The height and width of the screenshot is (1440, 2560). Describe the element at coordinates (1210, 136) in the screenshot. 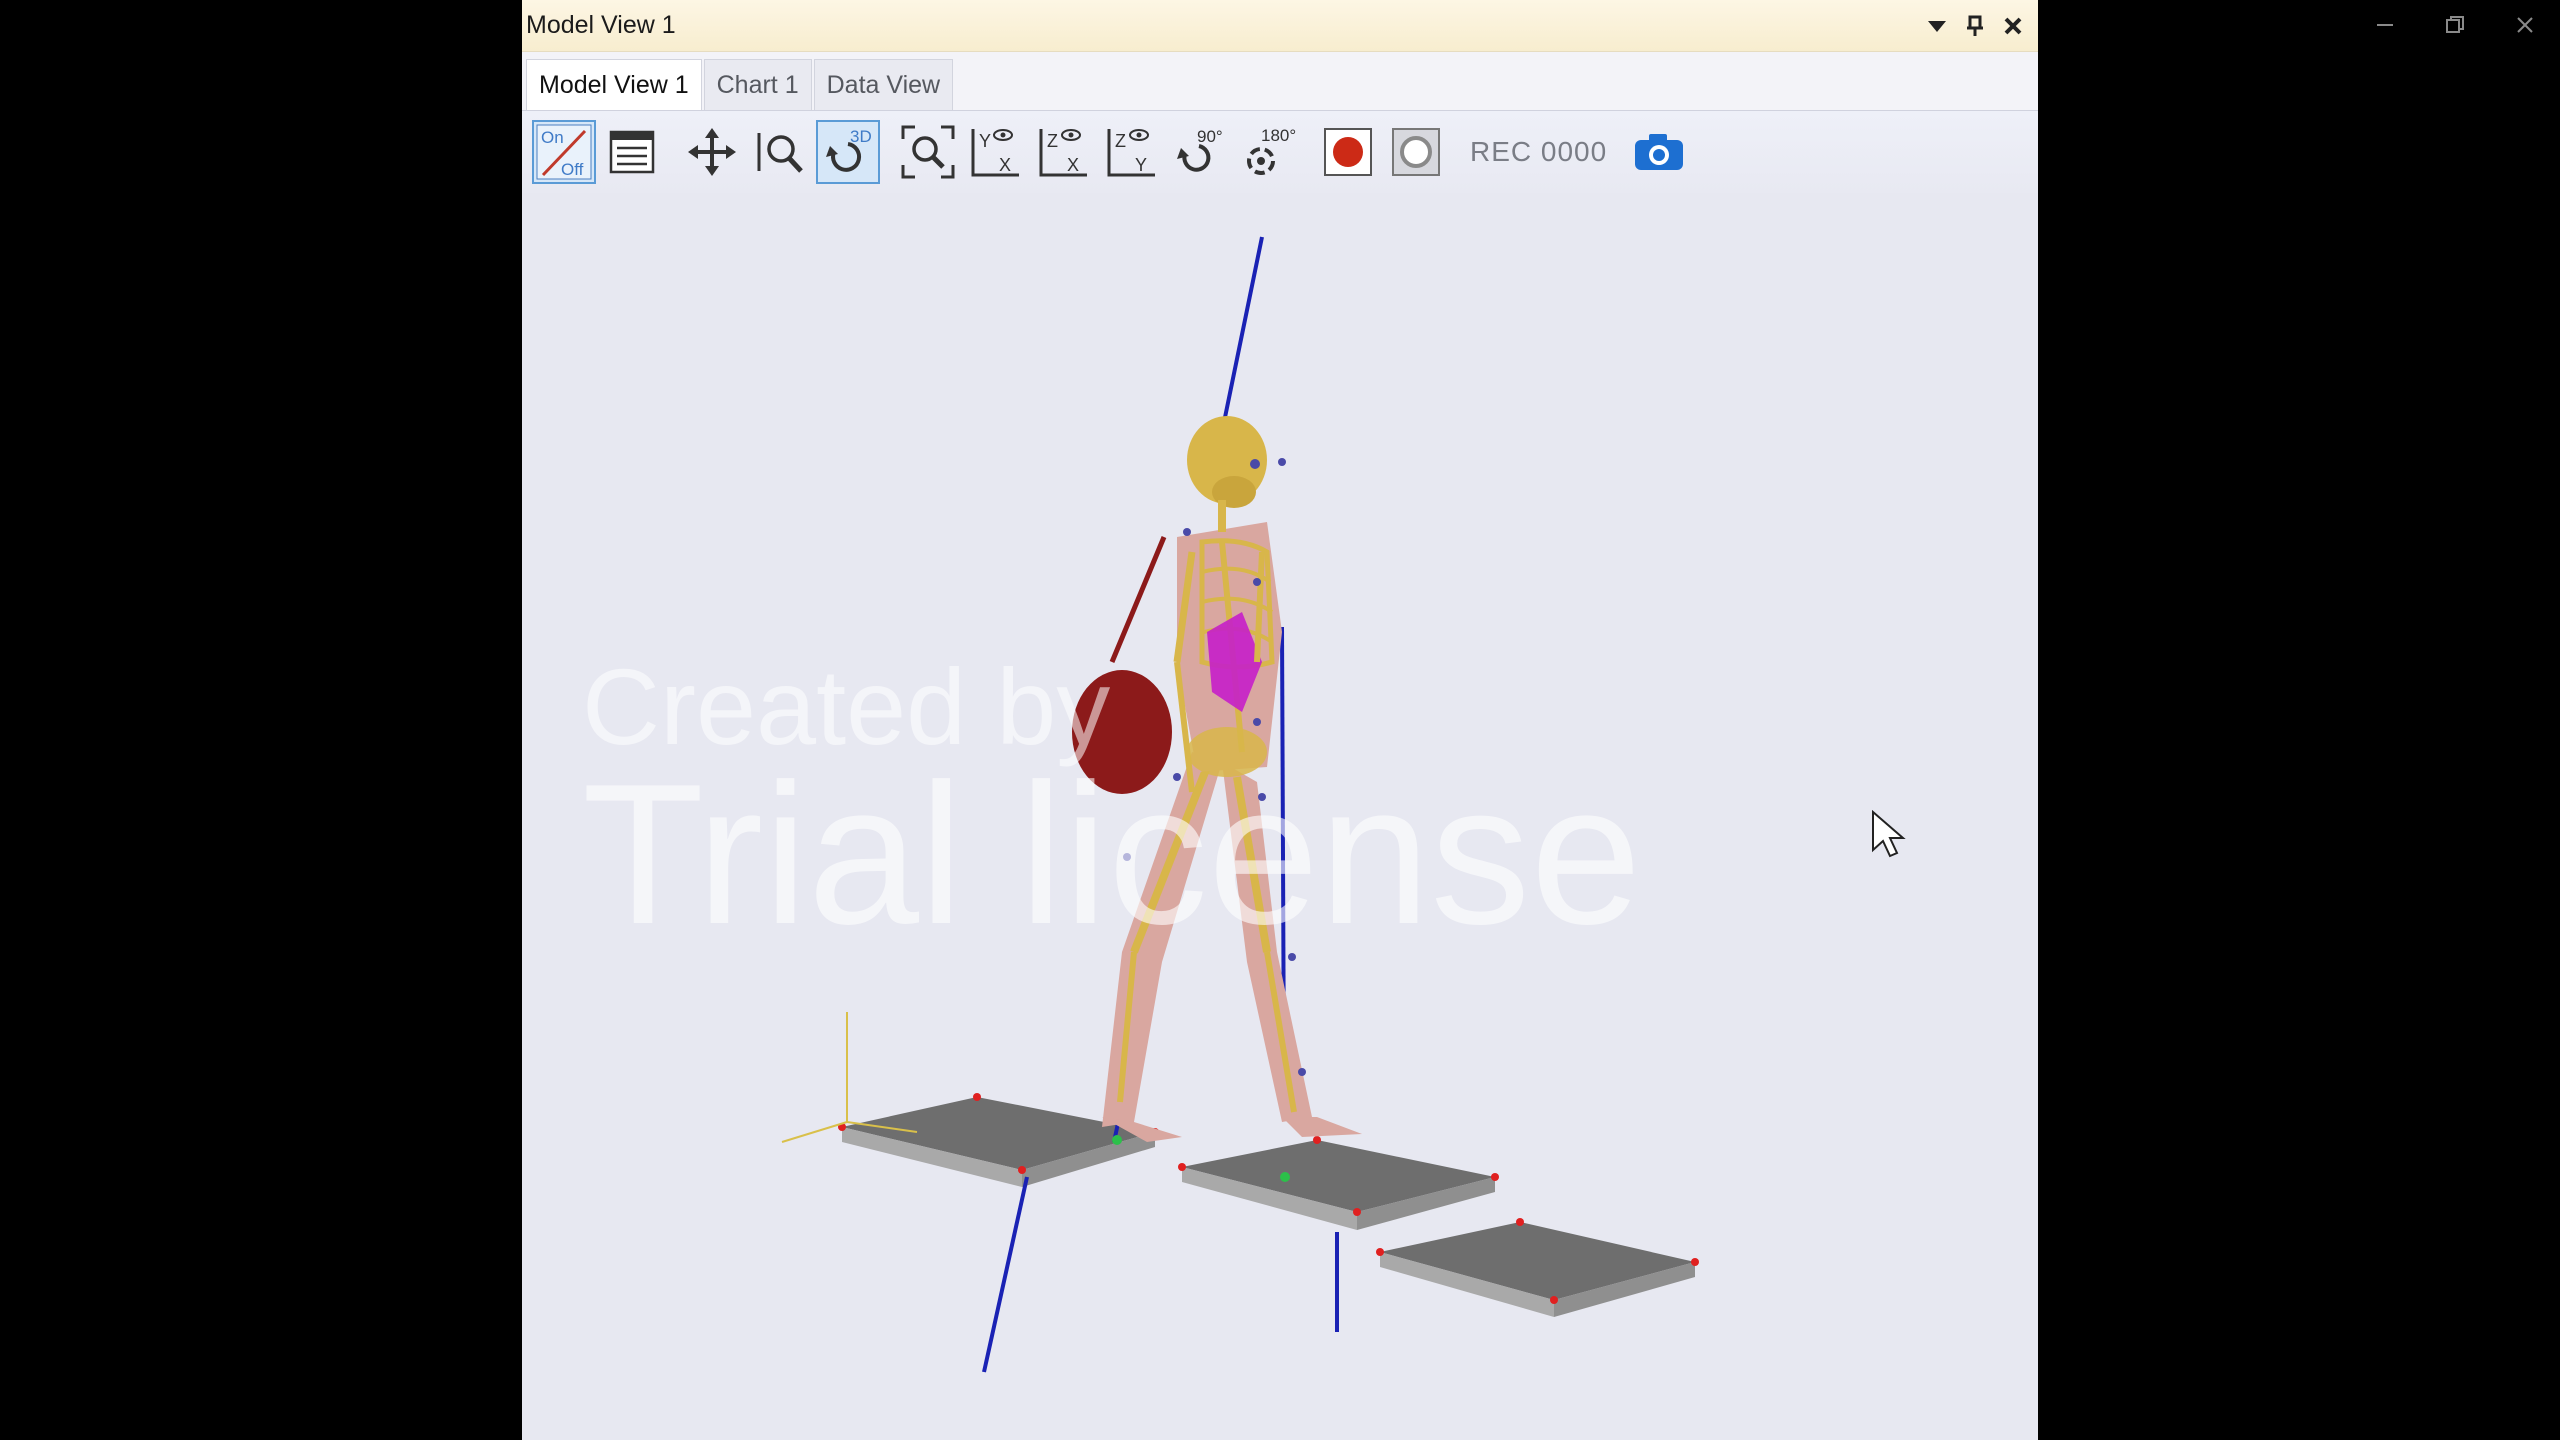

I see `rotate-90-label: 90°` at that location.